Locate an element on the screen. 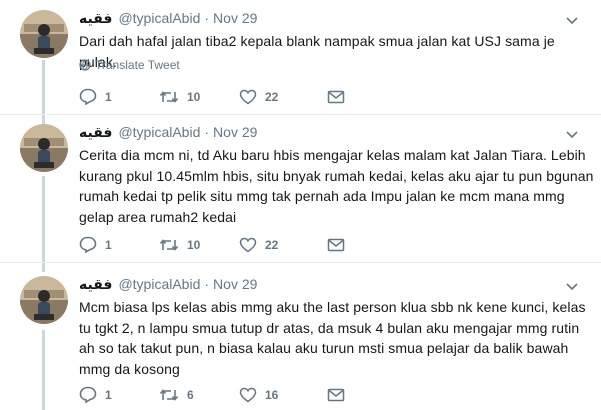 This screenshot has height=410, width=601. translate-label: Translate Tweet is located at coordinates (137, 65).